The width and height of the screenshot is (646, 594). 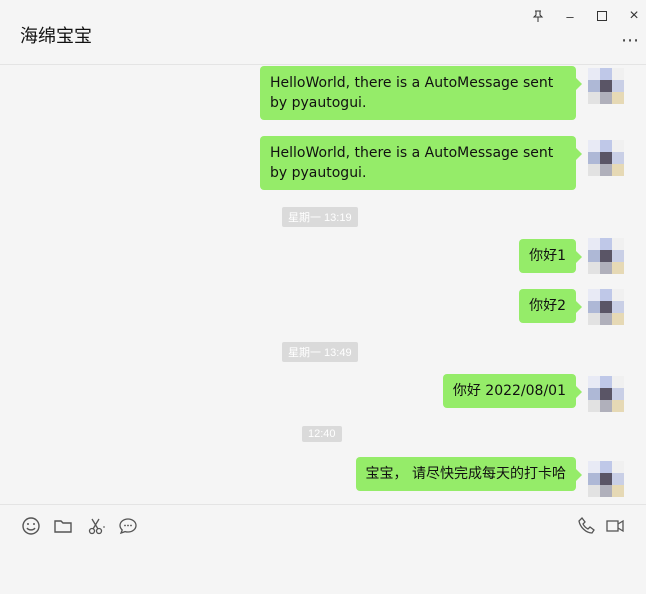 What do you see at coordinates (630, 40) in the screenshot?
I see `more-options-button: ⋯` at bounding box center [630, 40].